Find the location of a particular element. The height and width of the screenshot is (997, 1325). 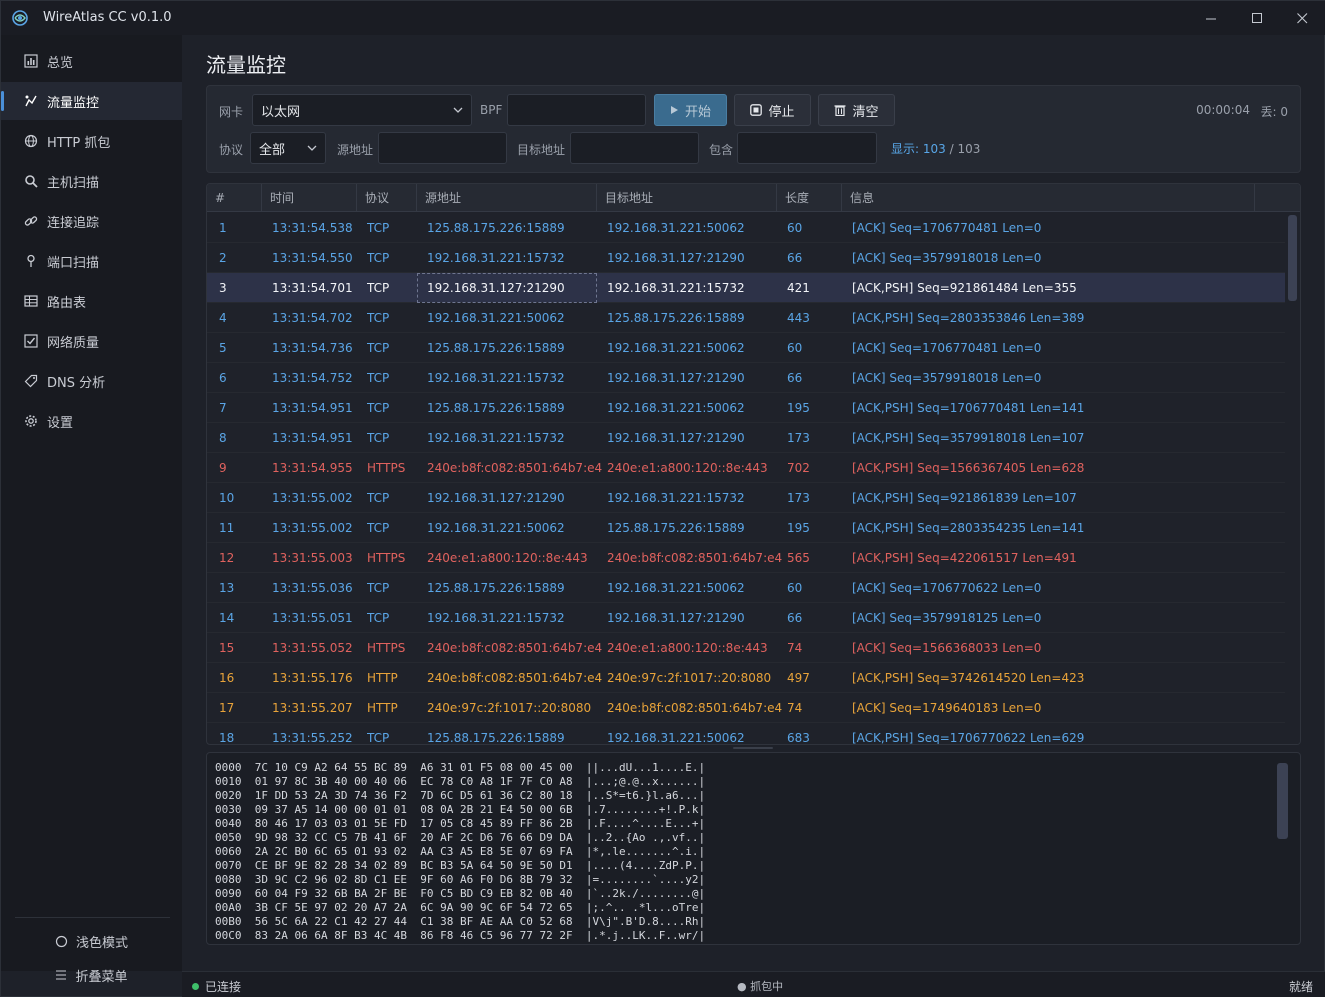

close-button is located at coordinates (1302, 18).